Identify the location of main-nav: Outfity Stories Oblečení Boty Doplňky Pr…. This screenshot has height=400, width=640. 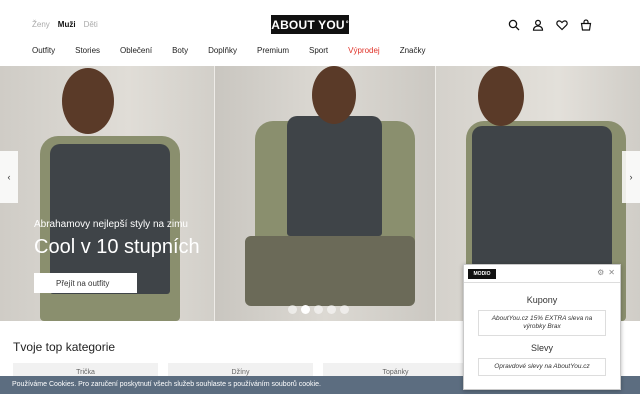
(239, 50).